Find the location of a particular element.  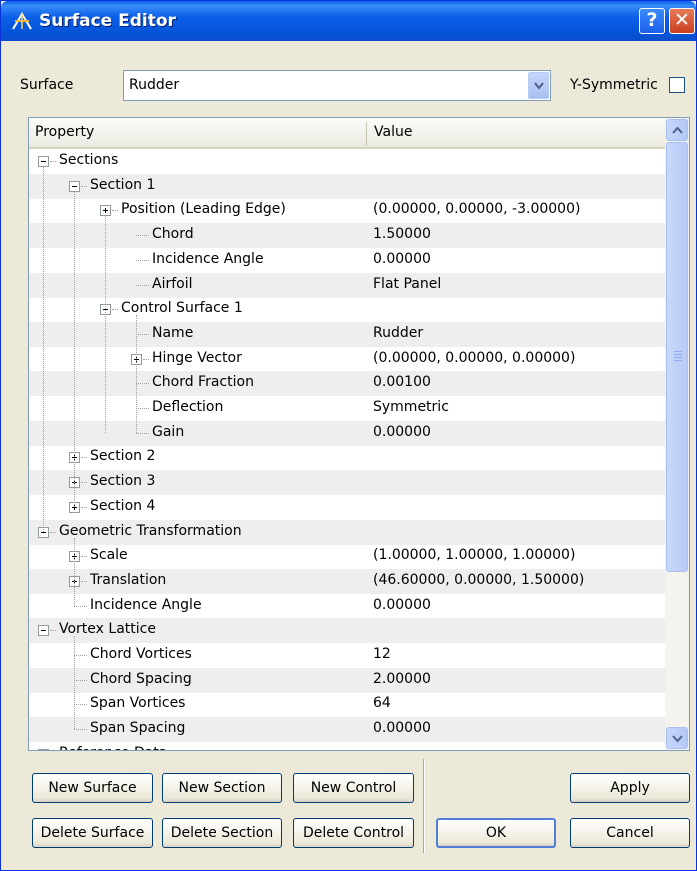

delete-surface-button: Delete Surface is located at coordinates (92, 833).